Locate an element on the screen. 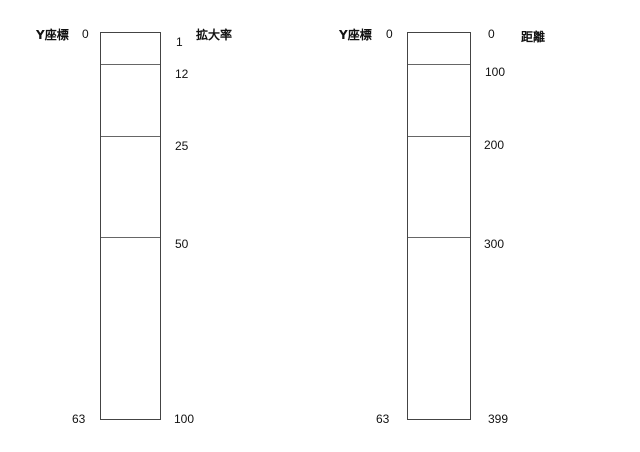 The height and width of the screenshot is (452, 640). distance-label: 399 is located at coordinates (498, 419).